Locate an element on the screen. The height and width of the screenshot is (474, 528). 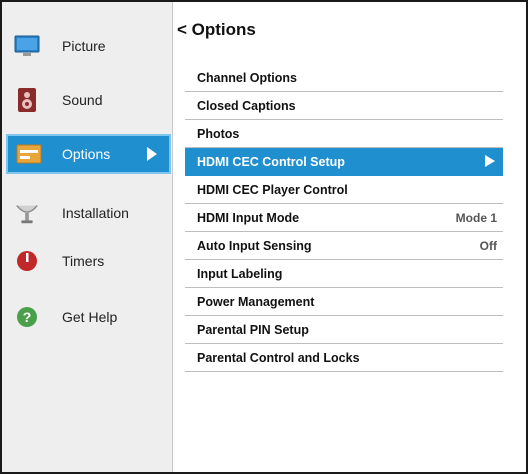
sidebar-item-label: Sound is located at coordinates (82, 100).